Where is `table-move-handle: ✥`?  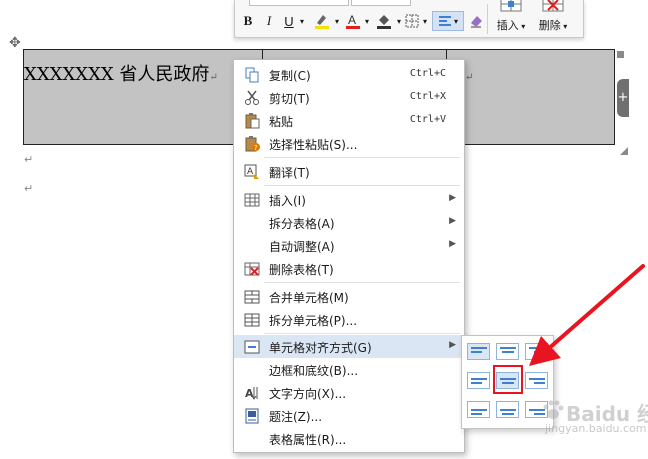 table-move-handle: ✥ is located at coordinates (15, 43).